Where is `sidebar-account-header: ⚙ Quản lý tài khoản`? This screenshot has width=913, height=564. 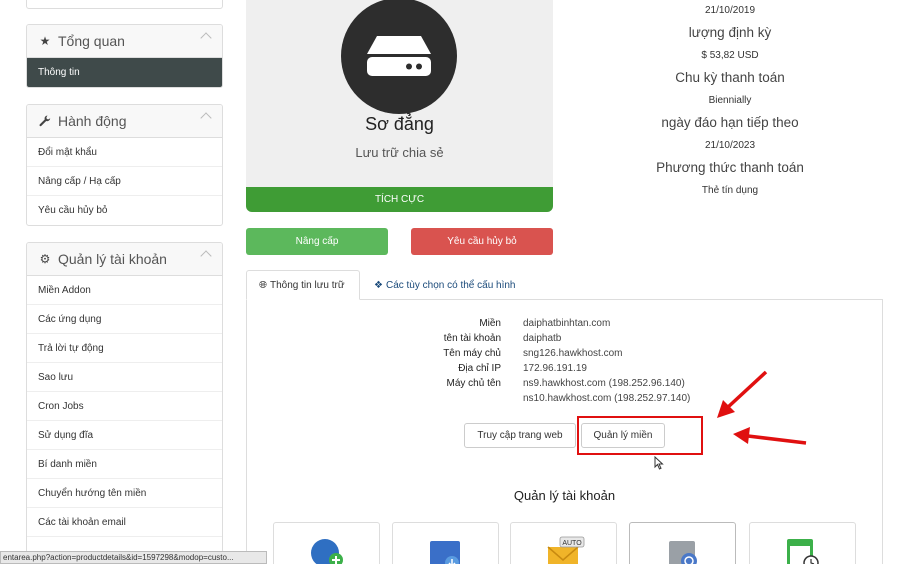 sidebar-account-header: ⚙ Quản lý tài khoản is located at coordinates (124, 259).